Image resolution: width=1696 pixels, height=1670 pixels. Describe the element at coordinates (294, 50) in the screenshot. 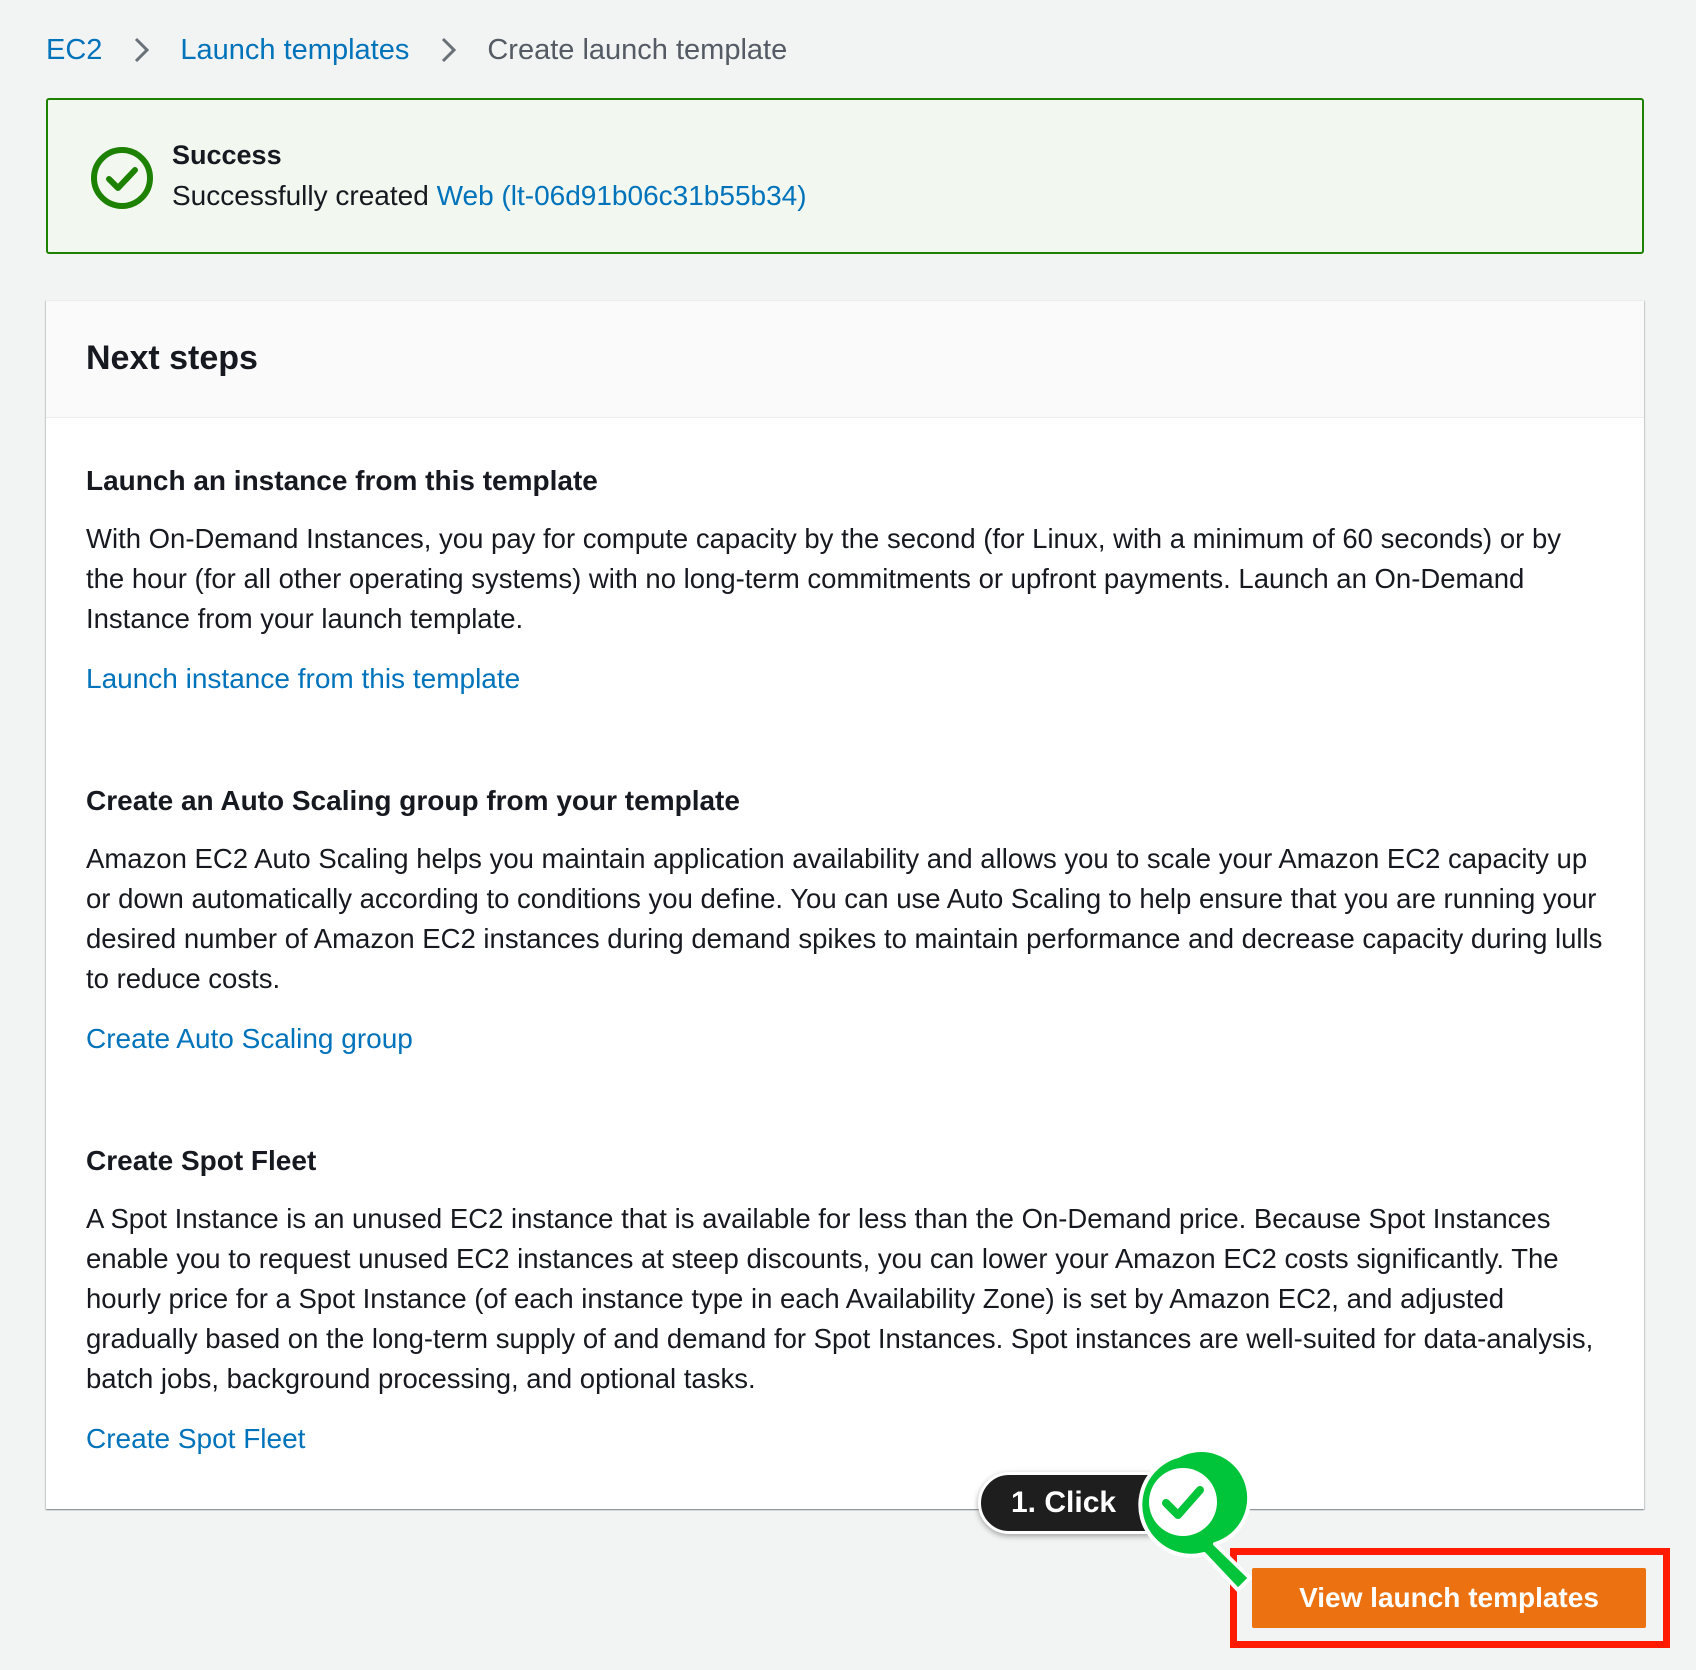

I see `breadcrumb-launch-templates: Launch templates` at that location.